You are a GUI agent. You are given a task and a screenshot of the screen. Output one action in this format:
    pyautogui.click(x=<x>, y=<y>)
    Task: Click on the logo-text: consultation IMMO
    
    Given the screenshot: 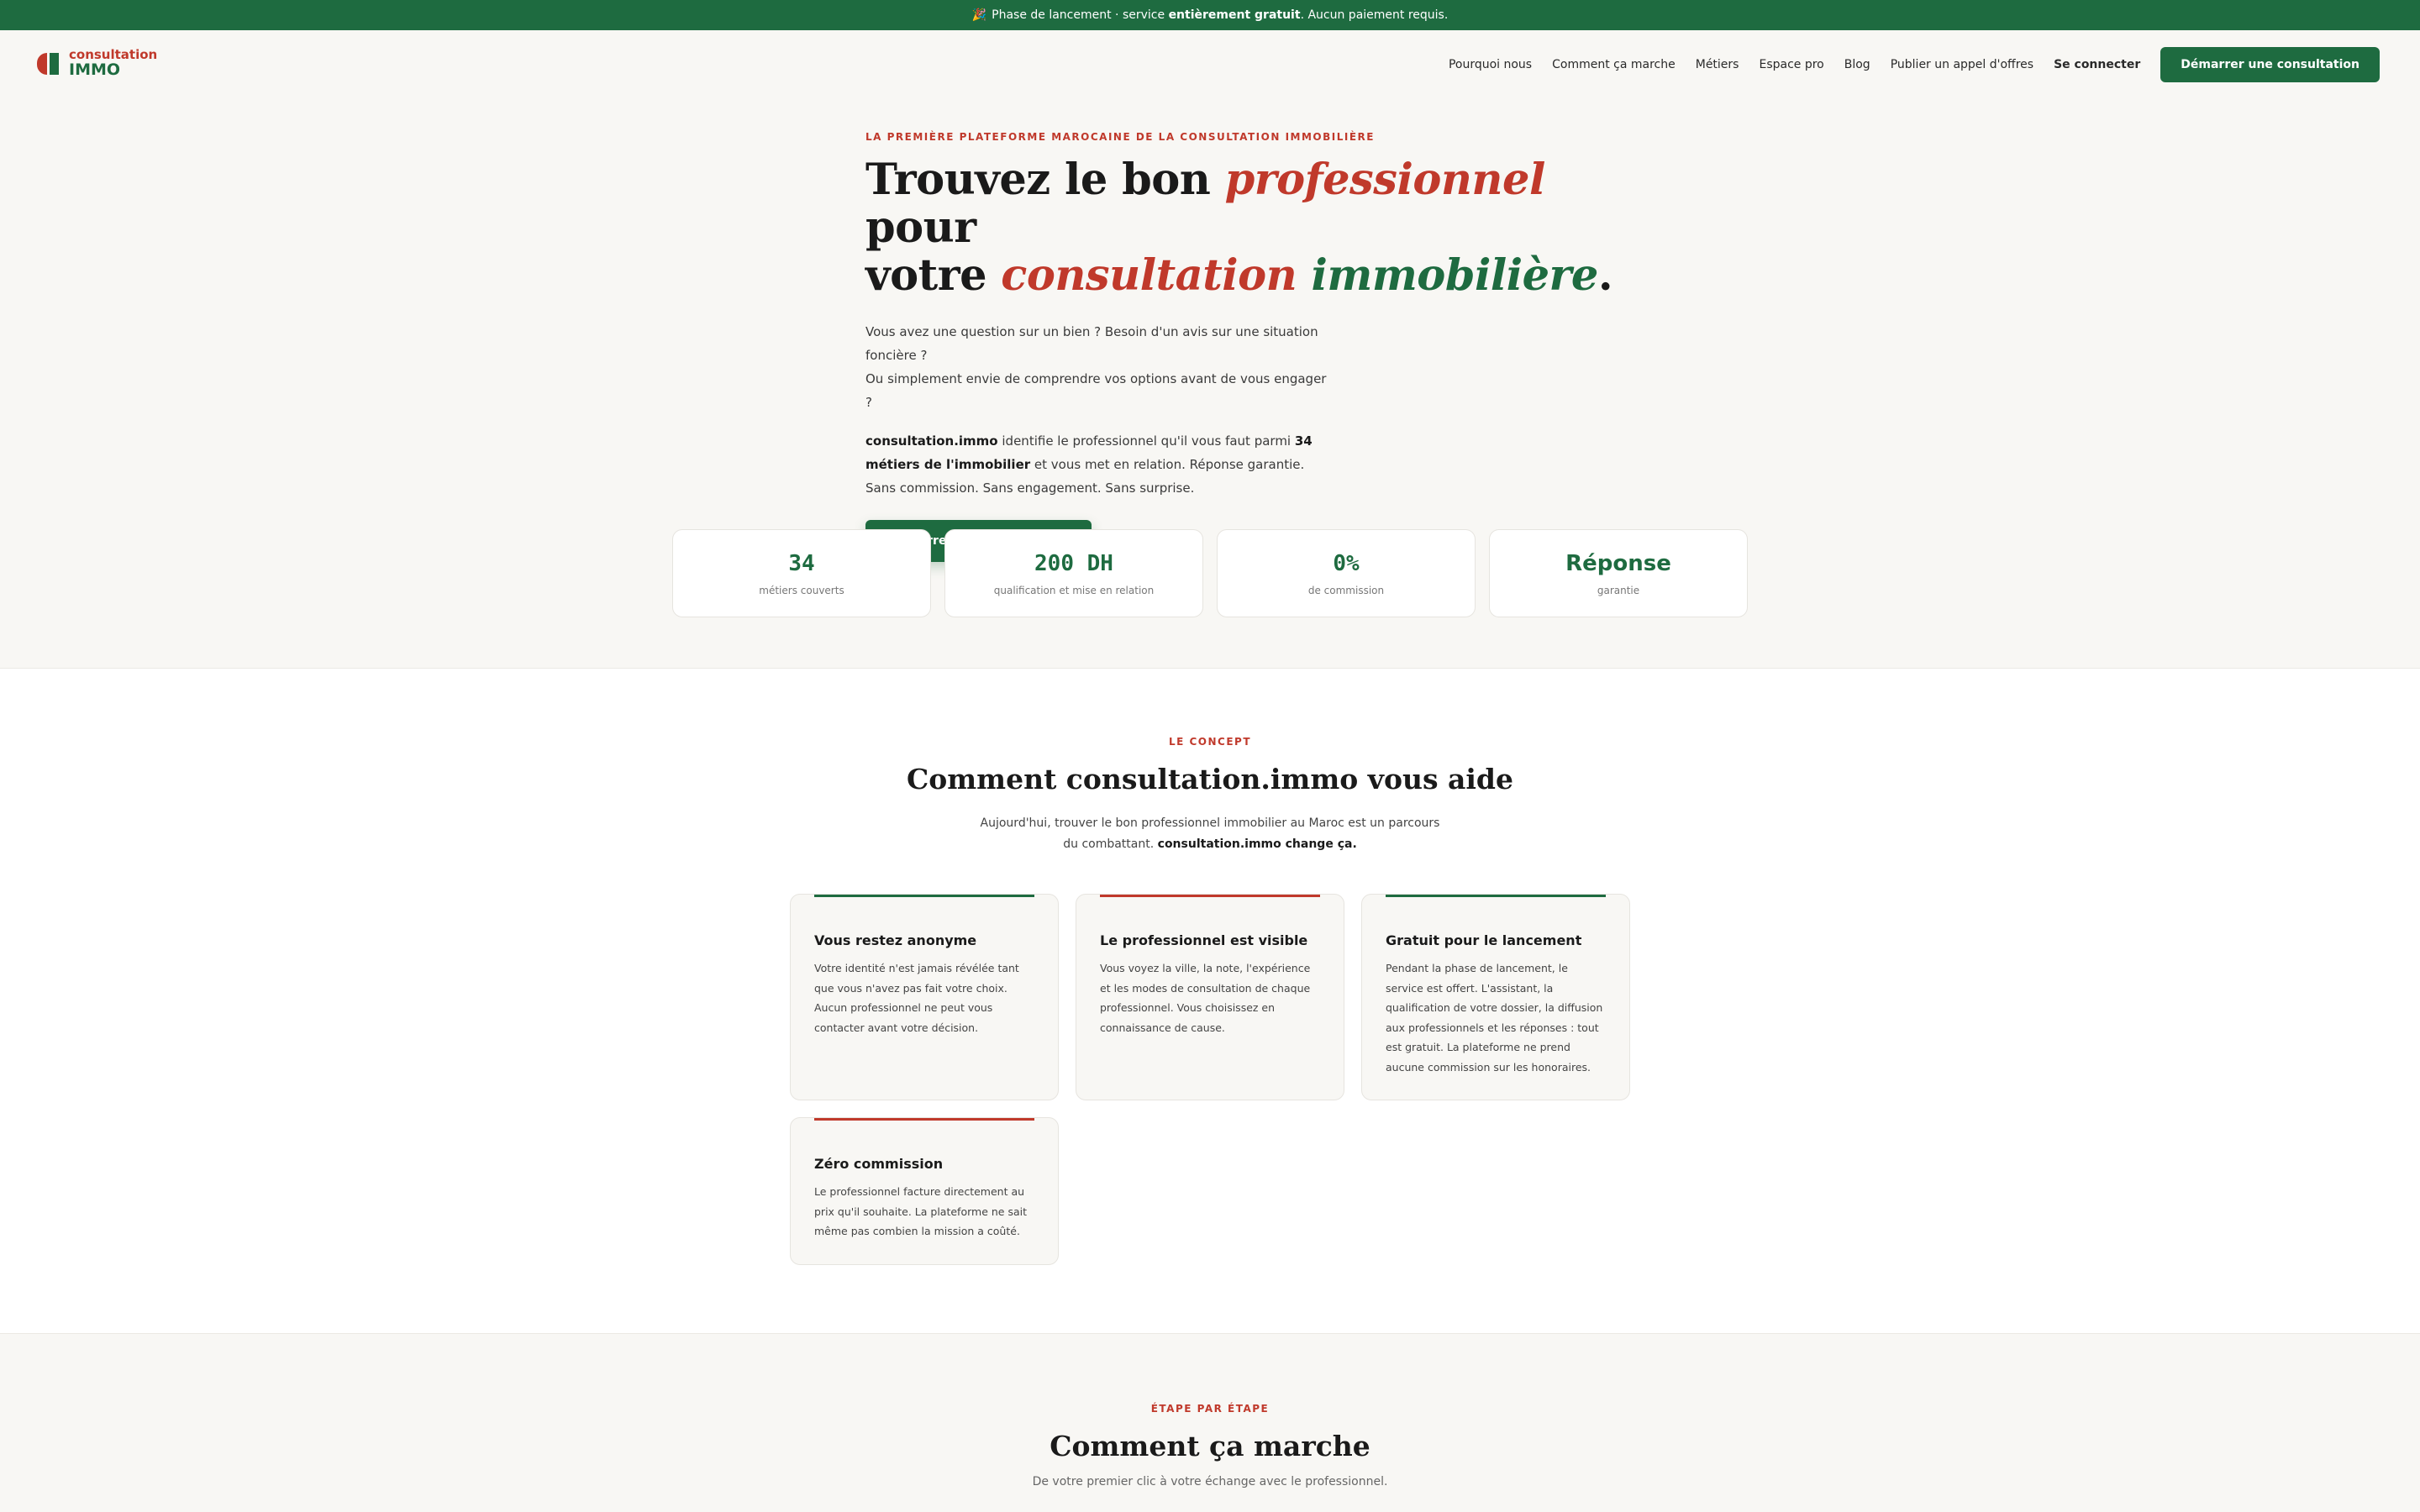 What is the action you would take?
    pyautogui.click(x=113, y=63)
    